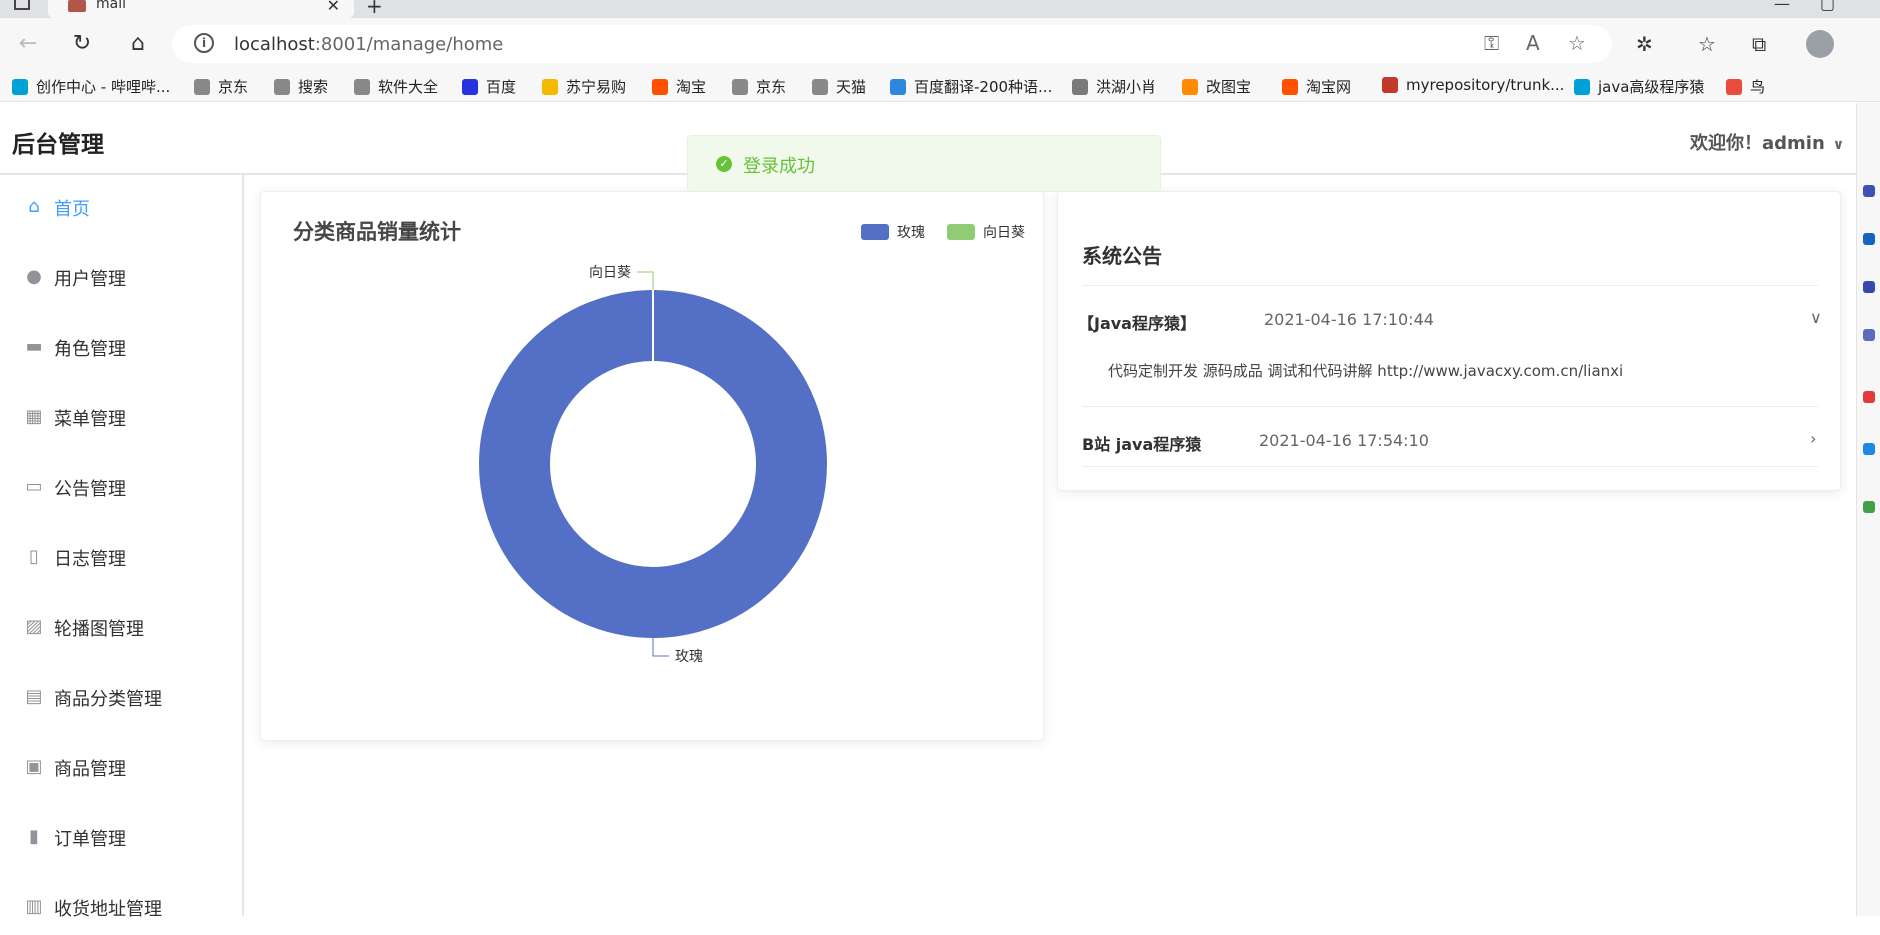 This screenshot has width=1880, height=935. I want to click on bookmark-item: 软件大全, so click(396, 86).